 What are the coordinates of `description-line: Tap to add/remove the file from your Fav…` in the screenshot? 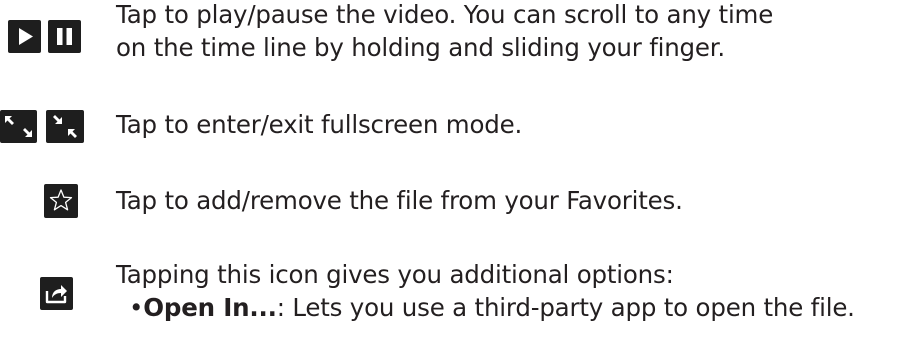 It's located at (399, 200).